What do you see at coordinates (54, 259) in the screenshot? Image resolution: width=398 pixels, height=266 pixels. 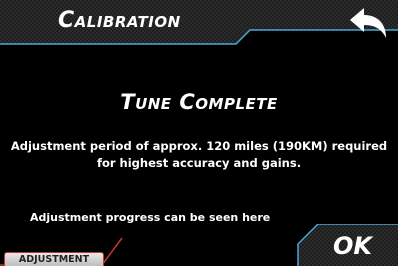 I see `adjustment-tab: ADJUSTMENT` at bounding box center [54, 259].